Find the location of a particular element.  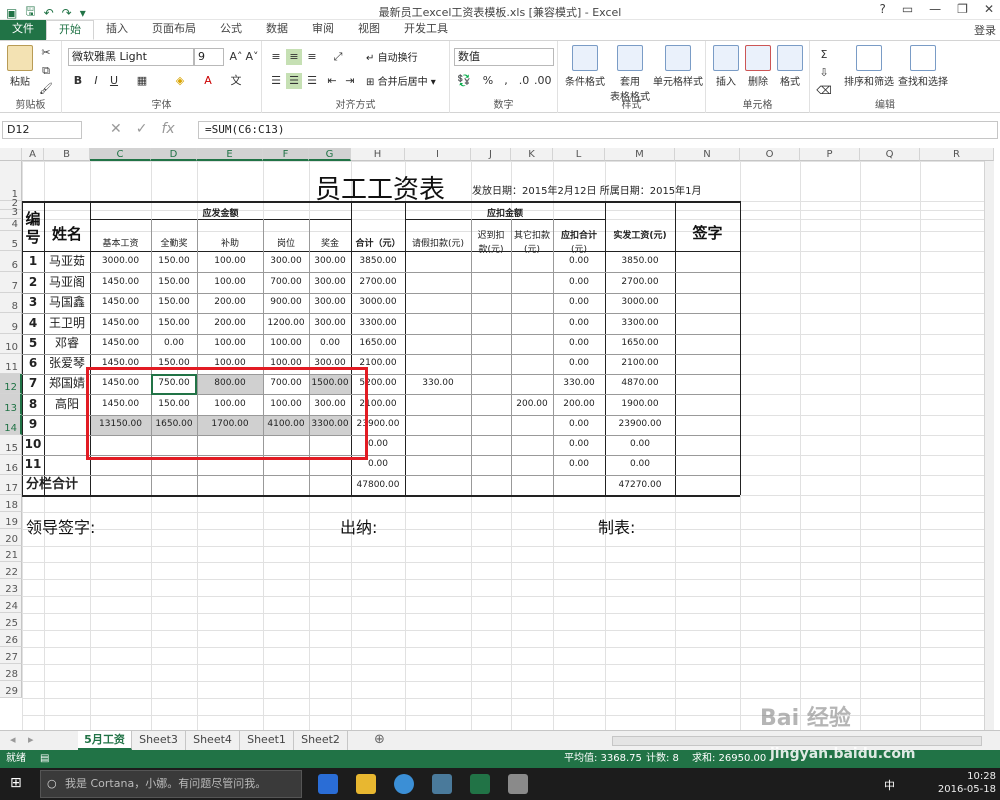

clock: 10:28 2016-05-18 is located at coordinates (967, 783).